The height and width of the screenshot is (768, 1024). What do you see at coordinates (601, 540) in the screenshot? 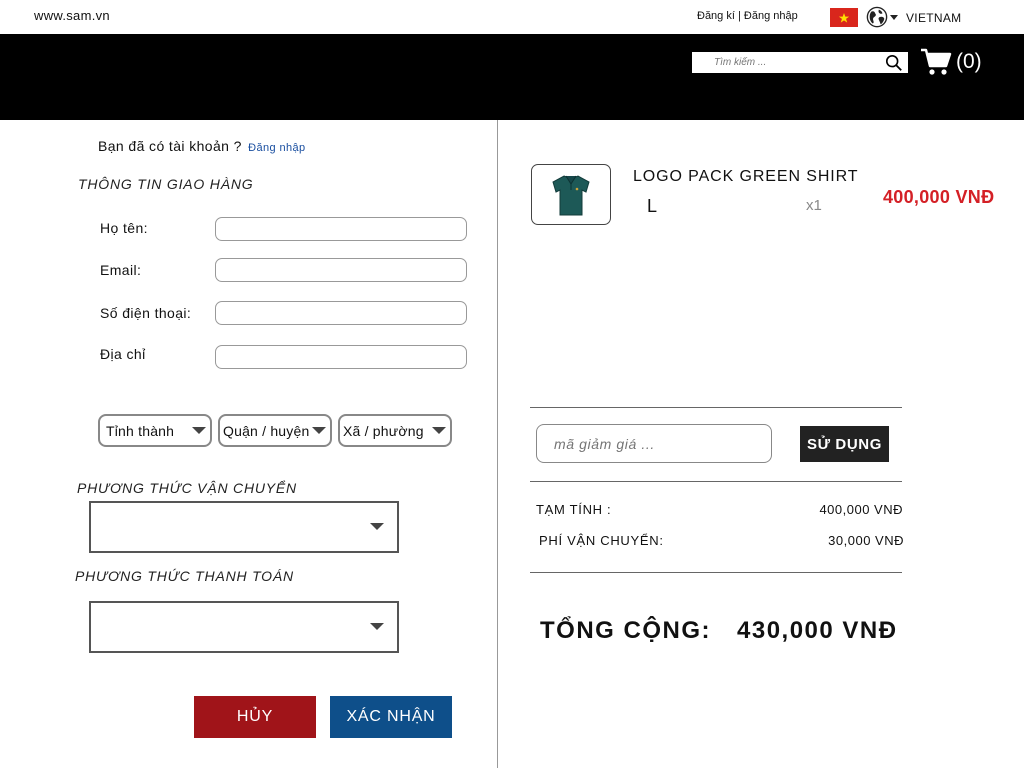
I see `shipping-fee-label: PHÍ VẬN CHUYỂN:` at bounding box center [601, 540].